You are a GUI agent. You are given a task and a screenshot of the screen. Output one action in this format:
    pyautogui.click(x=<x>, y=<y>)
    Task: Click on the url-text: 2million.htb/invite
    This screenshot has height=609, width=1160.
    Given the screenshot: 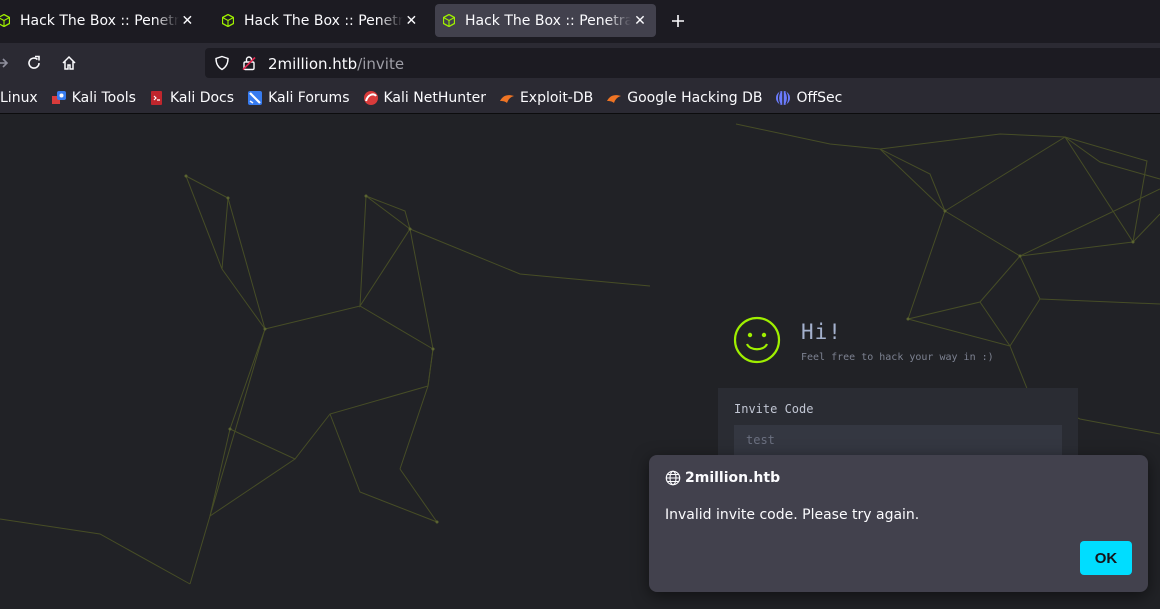 What is the action you would take?
    pyautogui.click(x=336, y=63)
    